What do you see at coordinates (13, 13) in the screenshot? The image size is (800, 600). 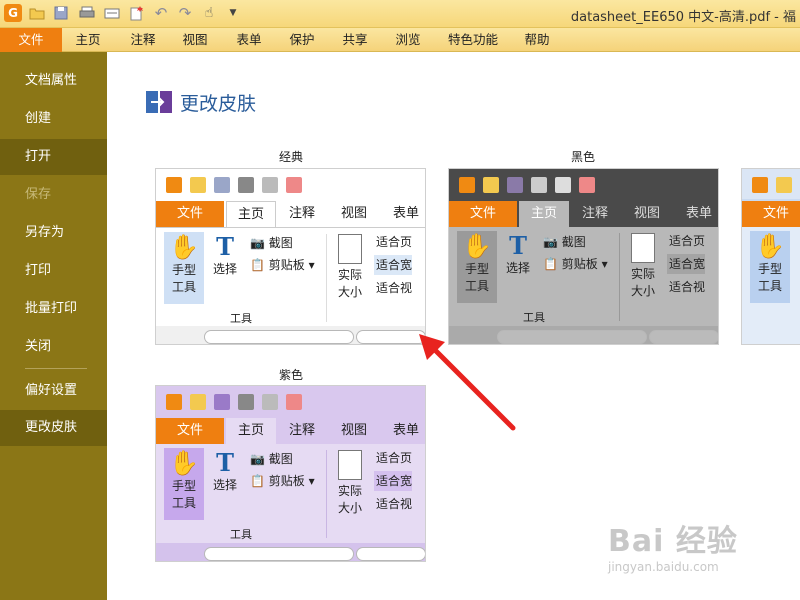 I see `app-logo-icon: G` at bounding box center [13, 13].